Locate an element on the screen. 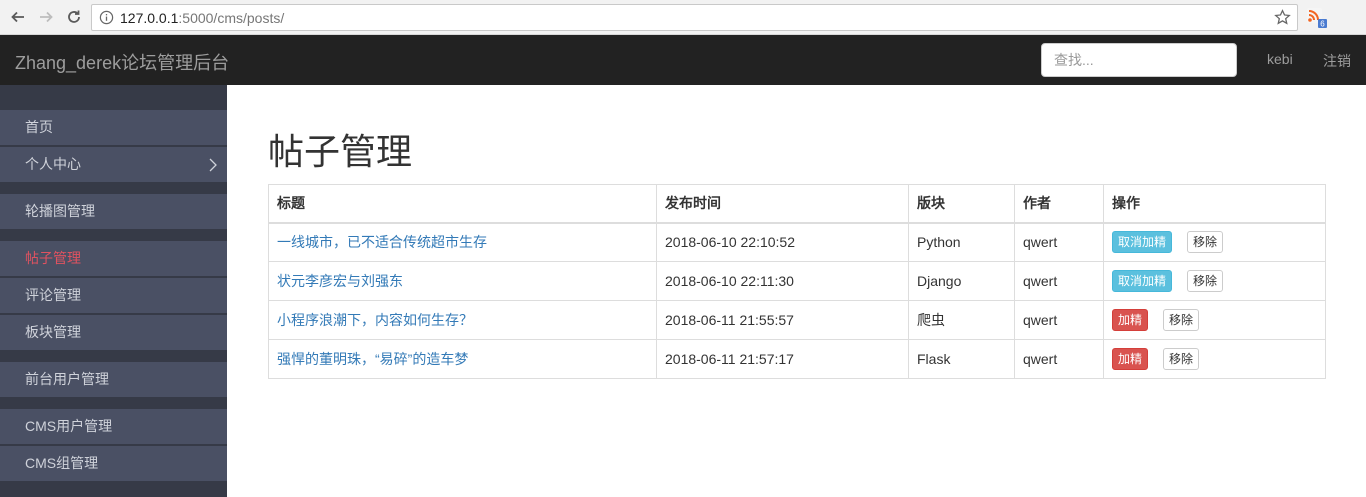 This screenshot has height=497, width=1366. top-navbar: Zhang_derek论坛管理后台 kebi 注销 is located at coordinates (683, 60).